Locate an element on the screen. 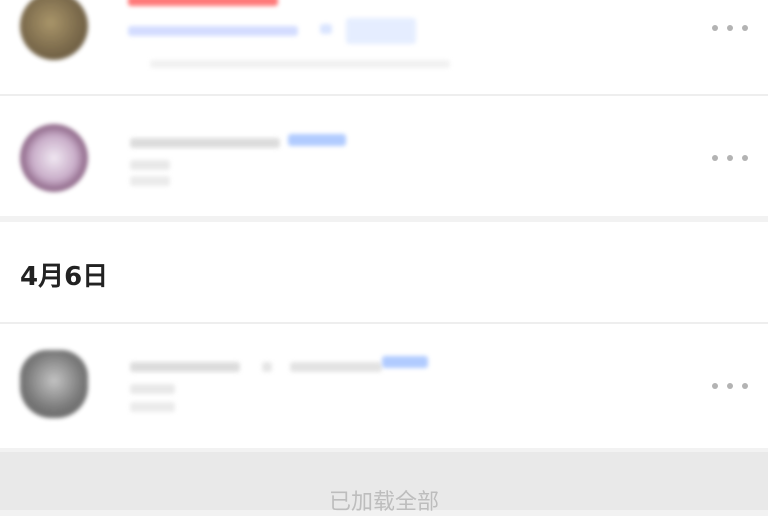 Image resolution: width=768 pixels, height=516 pixels. blurred-meta is located at coordinates (300, 64).